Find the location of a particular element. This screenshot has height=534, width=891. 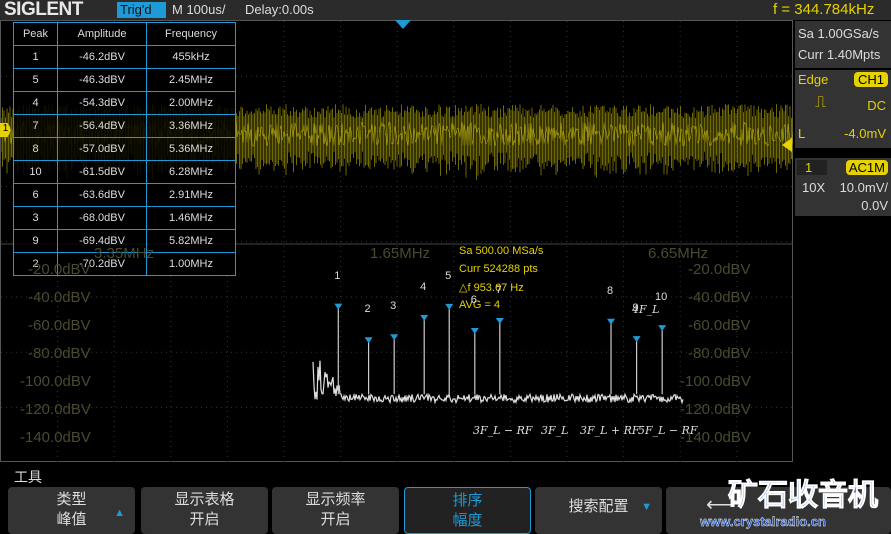

table-row: 6 -63.6dBV 2.91MHz is located at coordinates (124, 195).